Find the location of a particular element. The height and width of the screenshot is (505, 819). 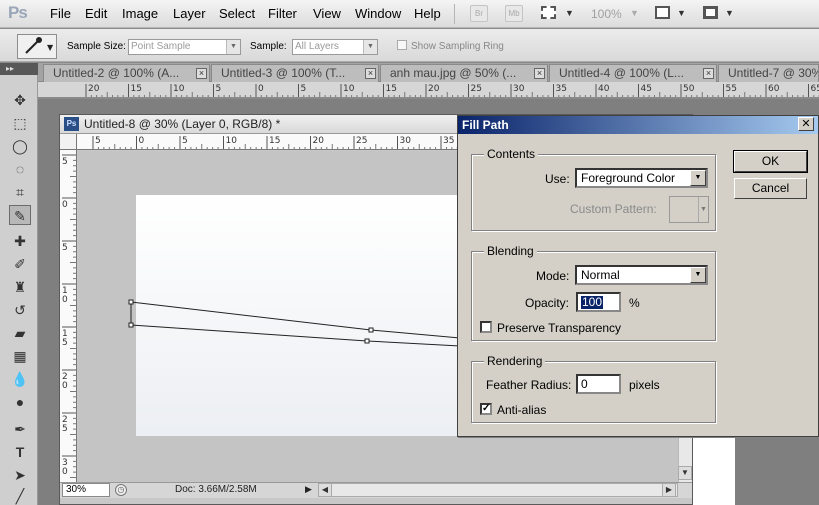

ok-button: OK is located at coordinates (770, 161).